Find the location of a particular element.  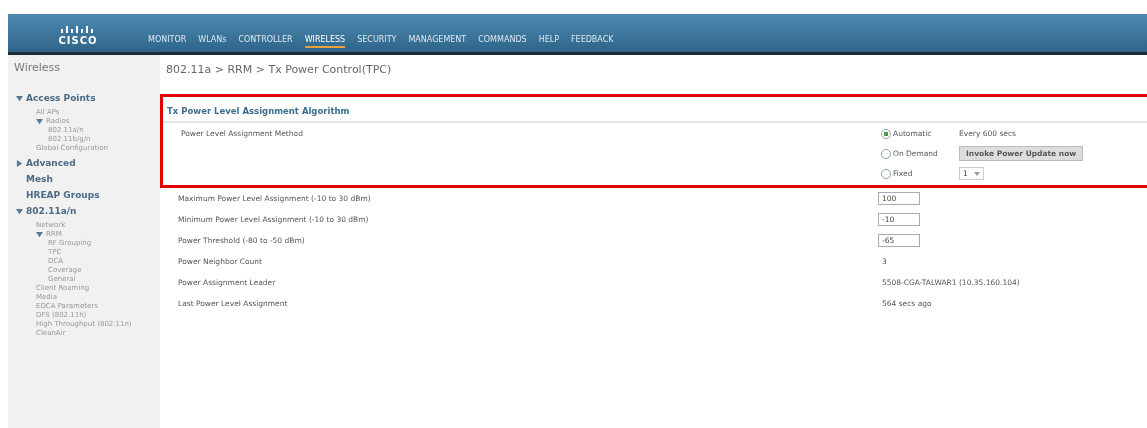

logo-text: CISCO is located at coordinates (78, 40).